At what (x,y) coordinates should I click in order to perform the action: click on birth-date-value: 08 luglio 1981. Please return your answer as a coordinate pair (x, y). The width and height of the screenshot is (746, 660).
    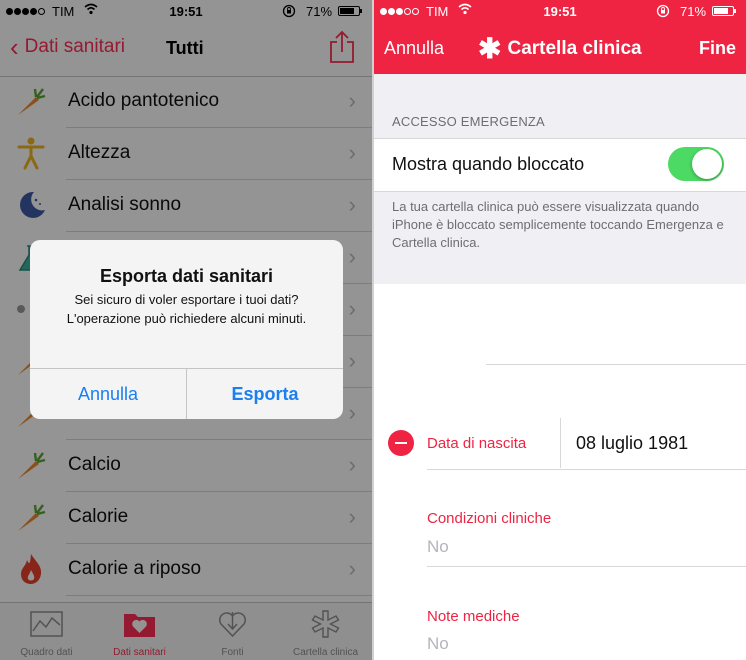
    Looking at the image, I should click on (632, 443).